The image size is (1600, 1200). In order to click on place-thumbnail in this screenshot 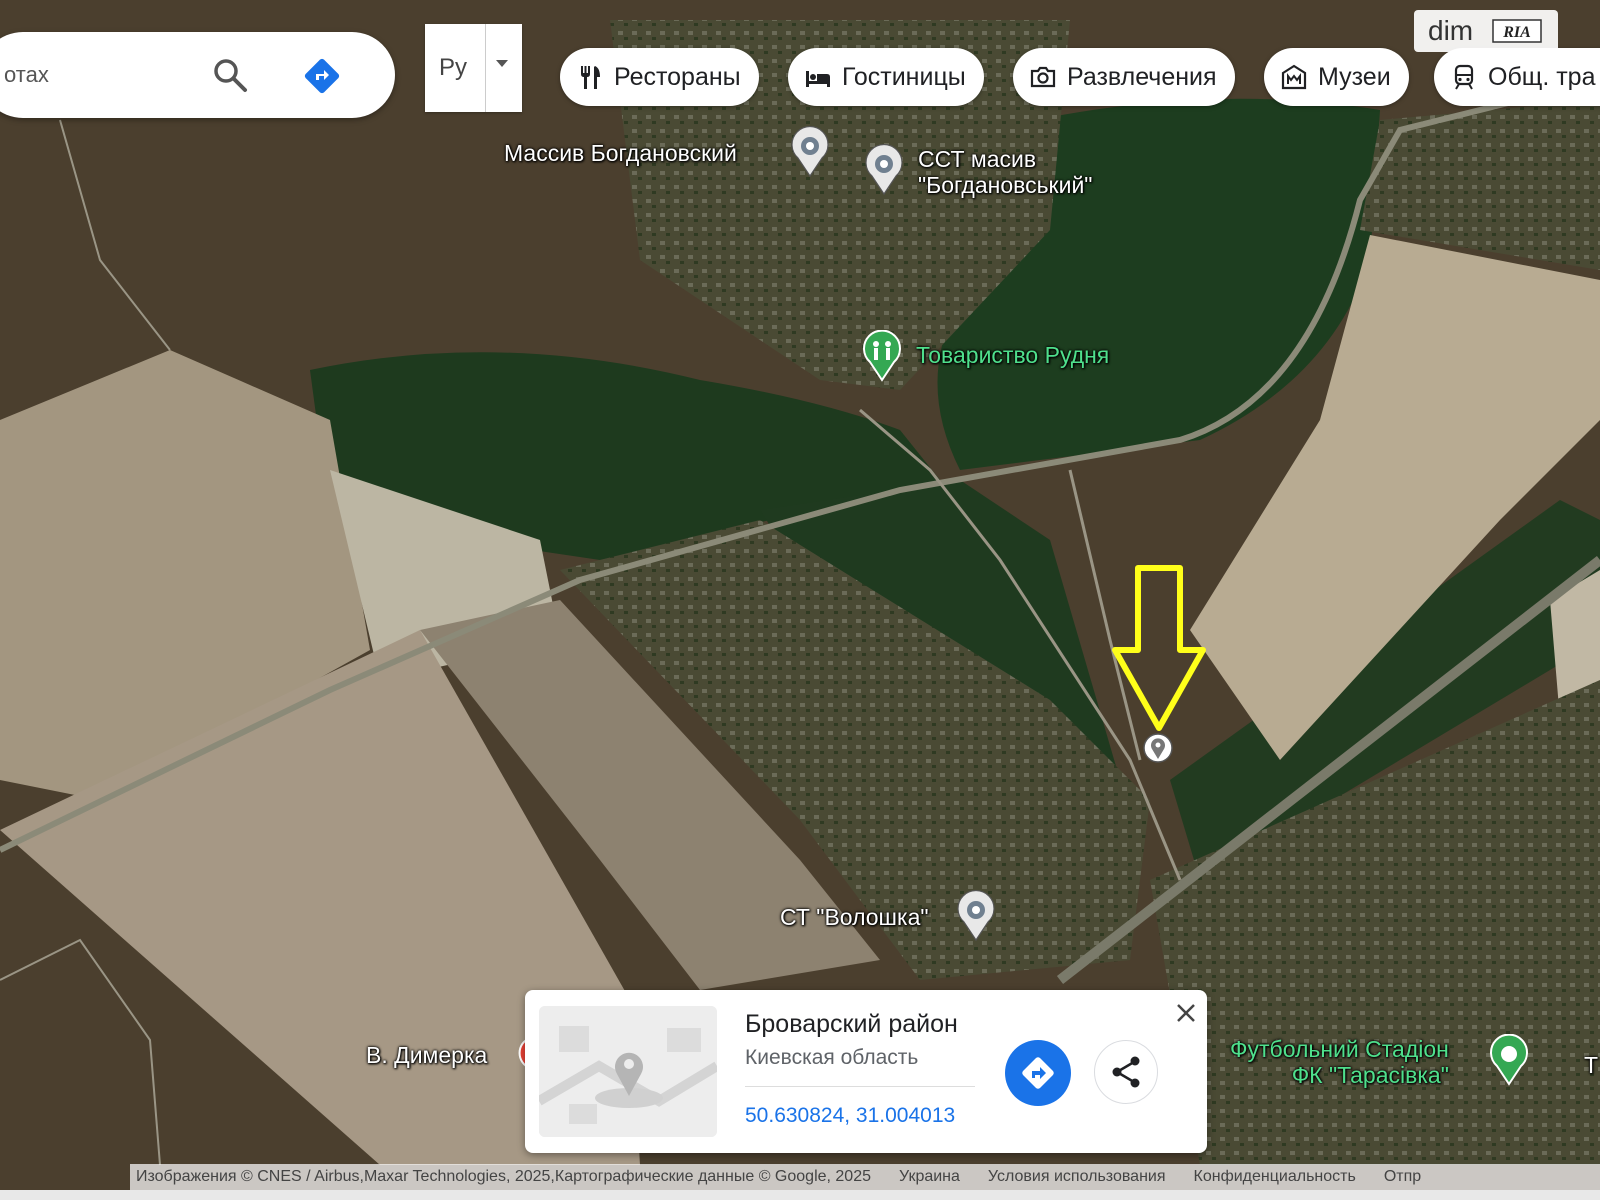, I will do `click(628, 1071)`.